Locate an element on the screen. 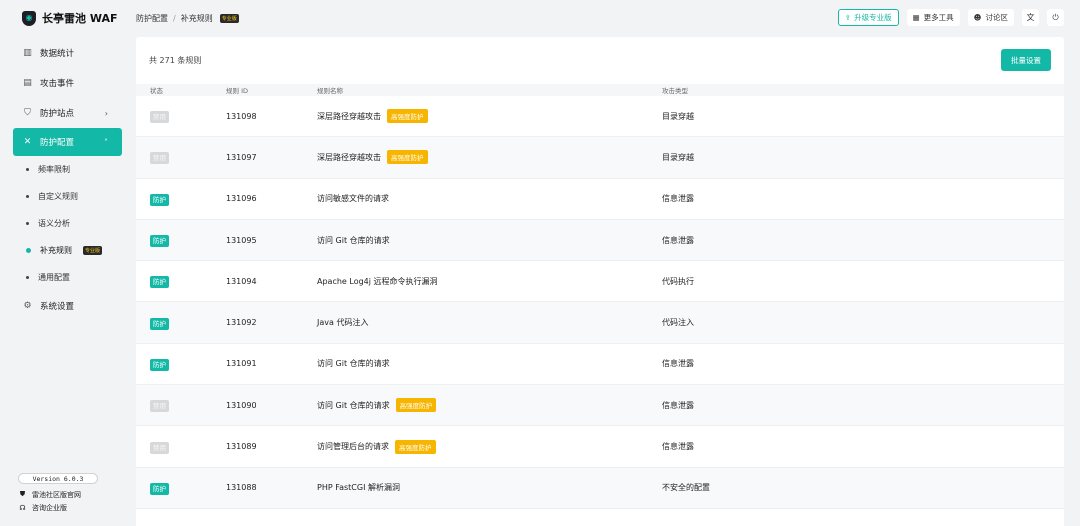 Image resolution: width=1080 pixels, height=526 pixels. table-row: 防护 131091 访问 Git 仓库的请求 信息泄露 is located at coordinates (600, 365).